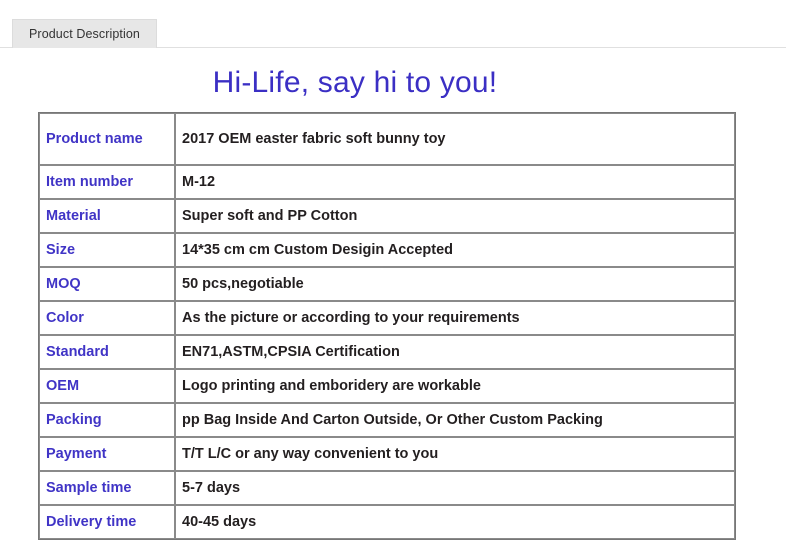  What do you see at coordinates (107, 386) in the screenshot?
I see `spec-label: OEM` at bounding box center [107, 386].